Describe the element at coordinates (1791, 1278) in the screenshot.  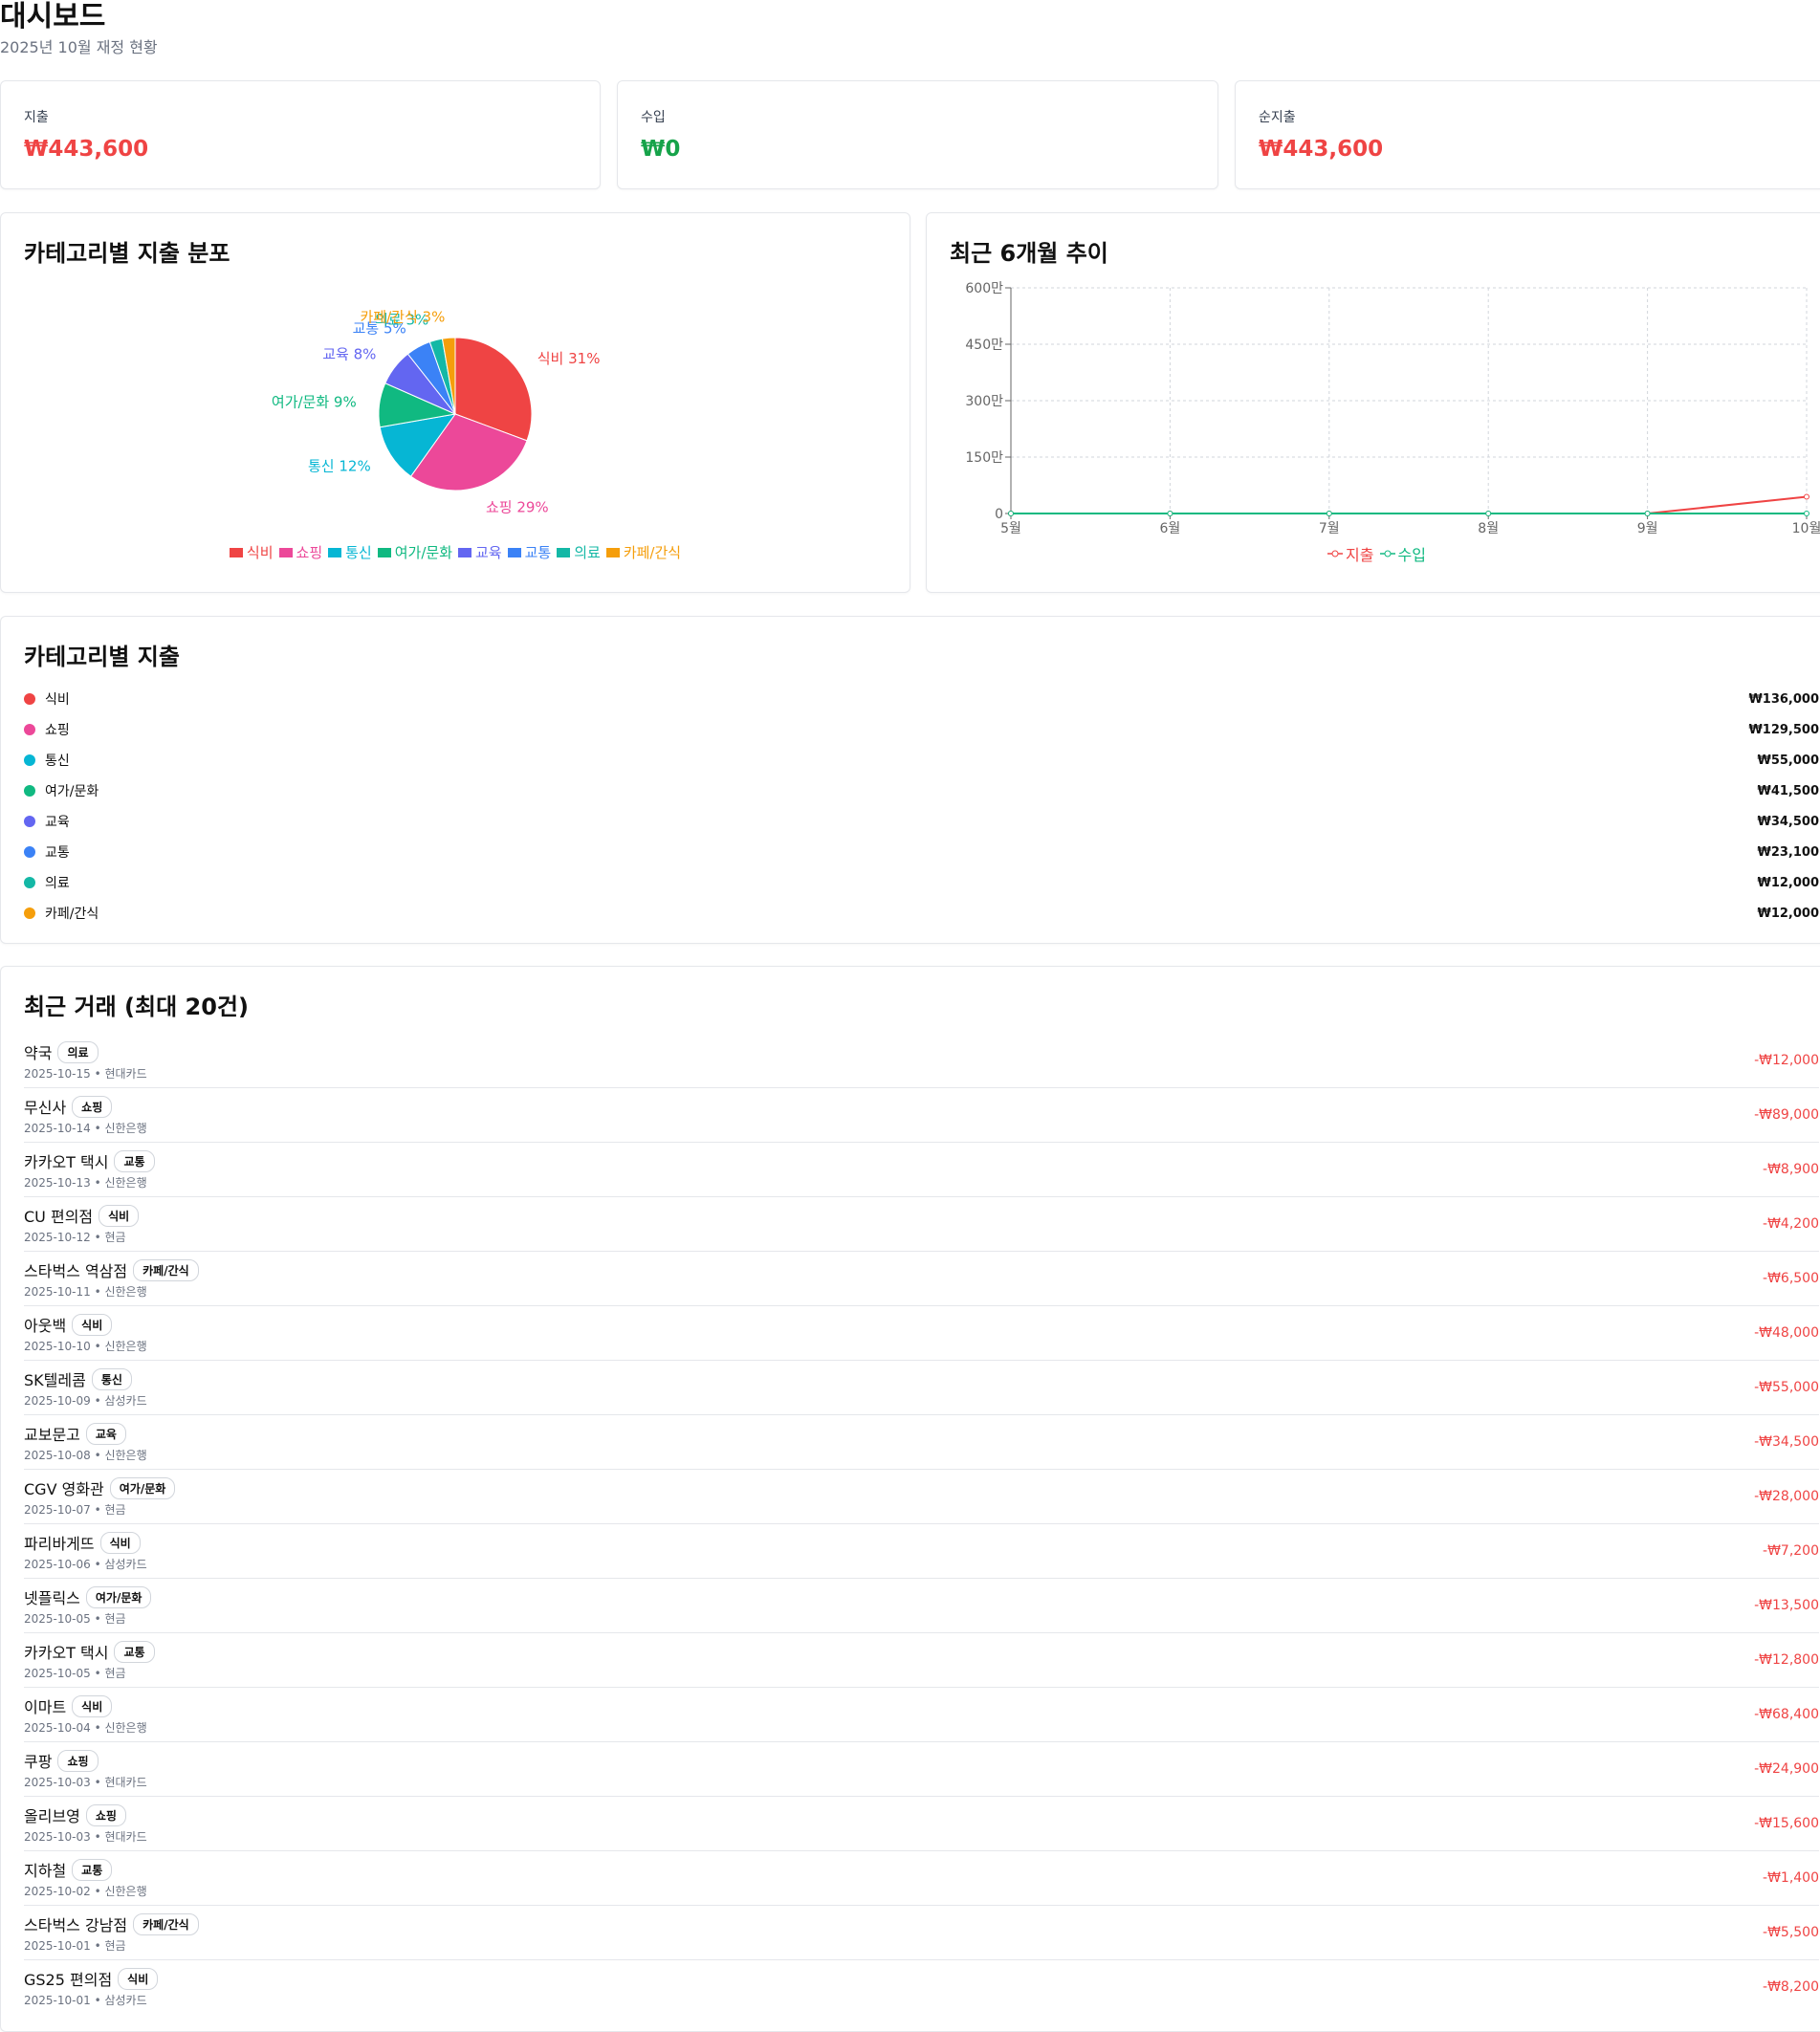
I see `transaction-amount: -₩6,500` at that location.